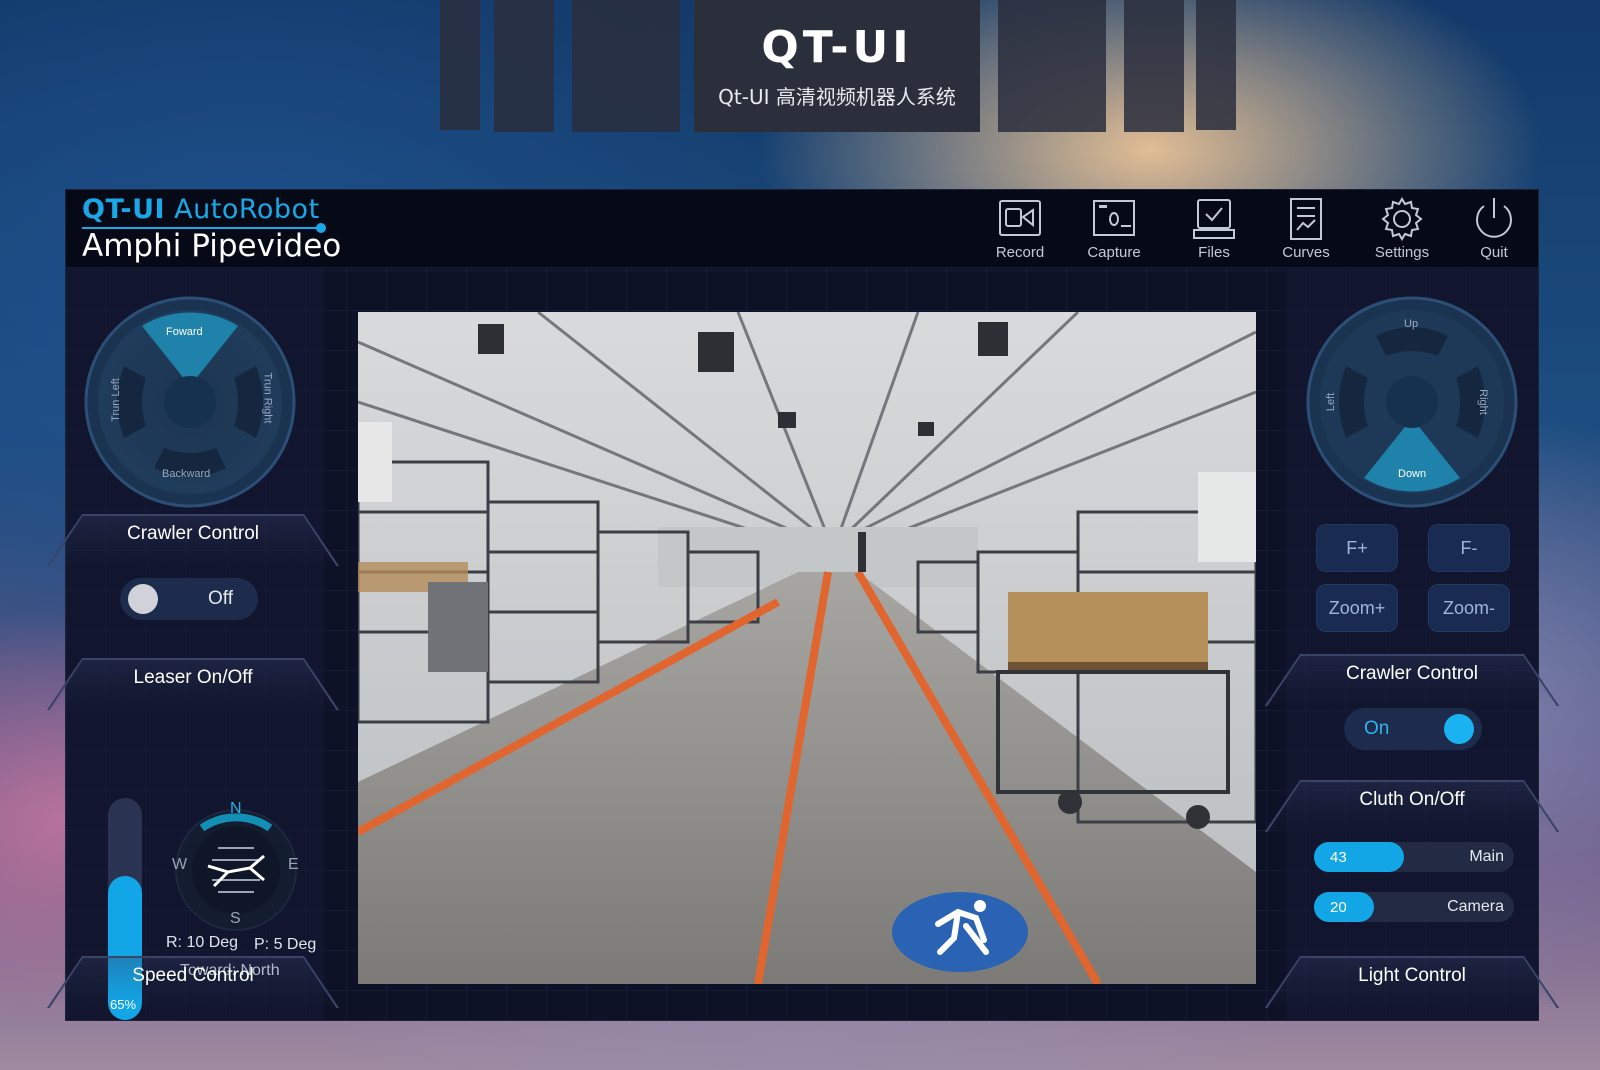  Describe the element at coordinates (1357, 608) in the screenshot. I see `zoom-in-button: Zoom+` at that location.